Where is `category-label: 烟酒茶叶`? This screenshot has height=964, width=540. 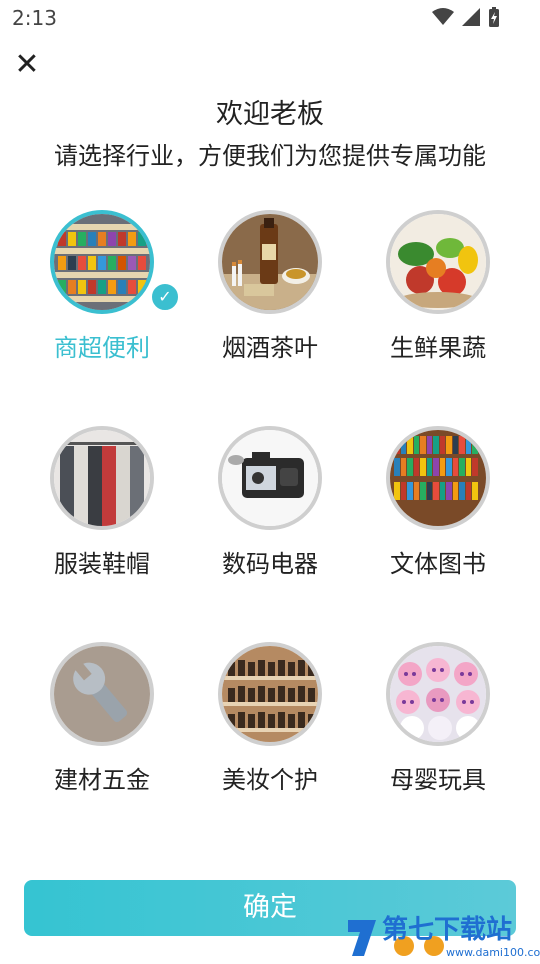 category-label: 烟酒茶叶 is located at coordinates (270, 348).